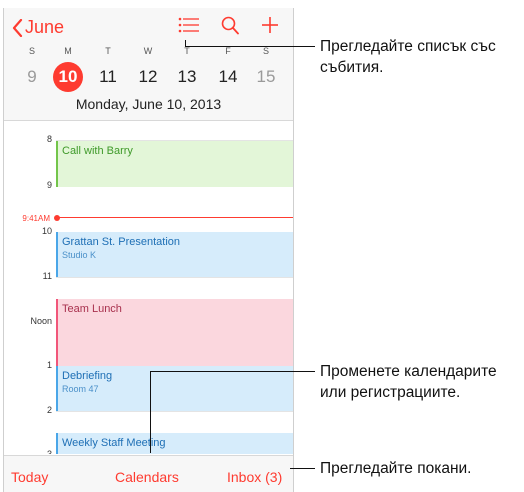 The height and width of the screenshot is (492, 524). What do you see at coordinates (49, 410) in the screenshot?
I see `hour-label: 2` at bounding box center [49, 410].